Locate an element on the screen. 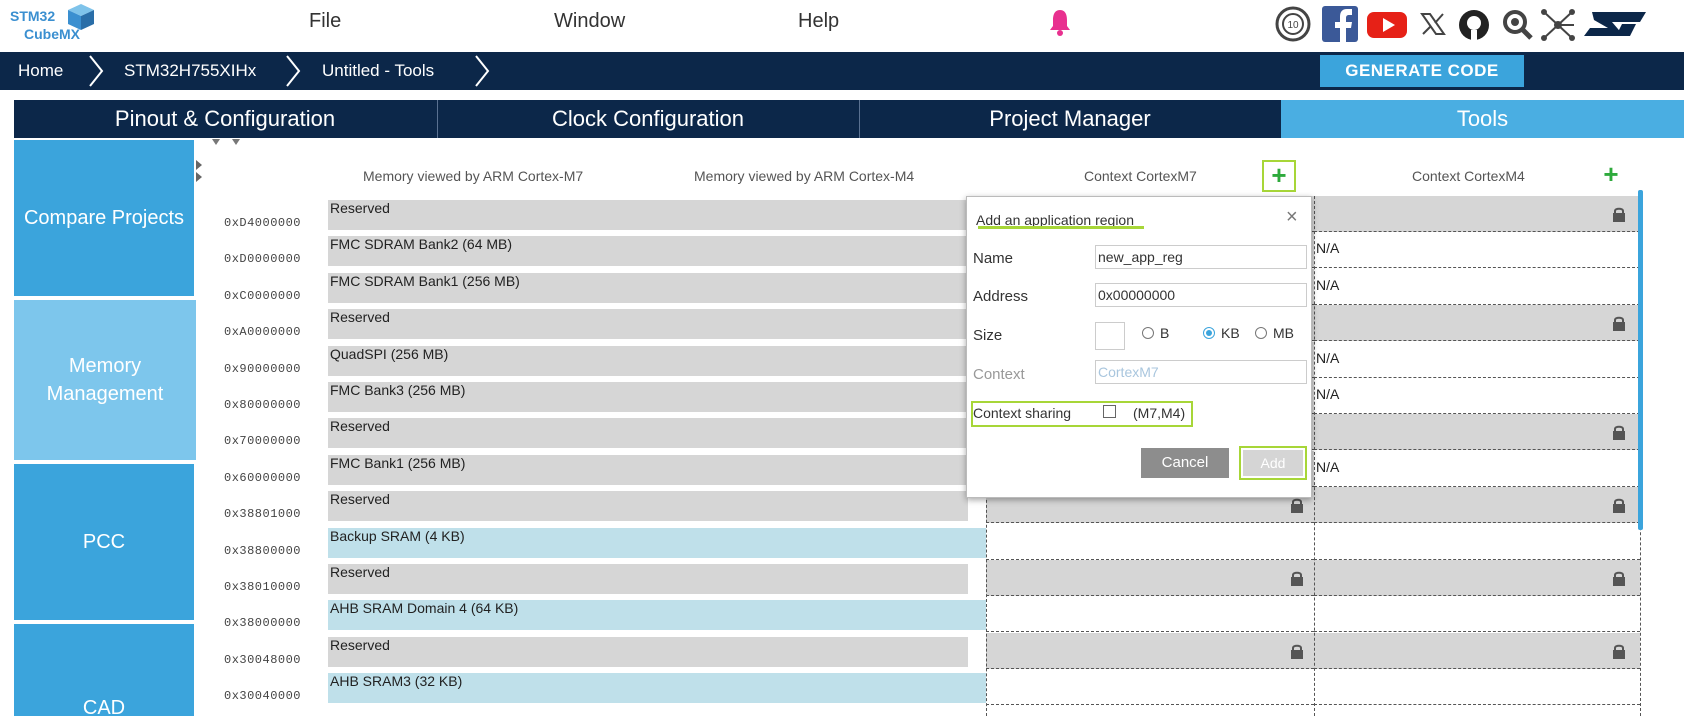 The image size is (1684, 722). region-address: 0x80000000 is located at coordinates (263, 405).